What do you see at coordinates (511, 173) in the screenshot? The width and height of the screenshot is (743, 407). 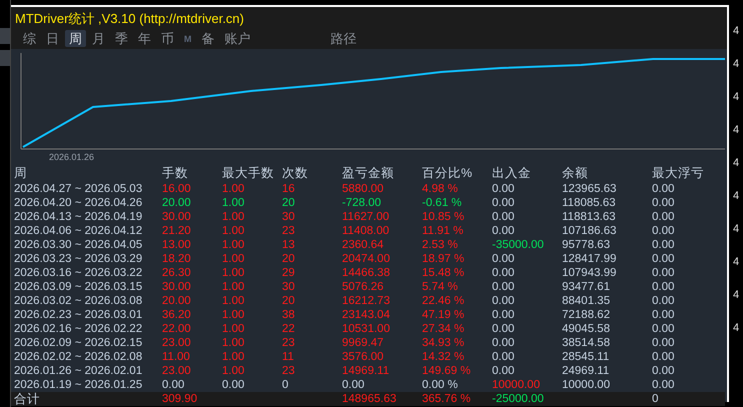 I see `column-header: 出入金` at bounding box center [511, 173].